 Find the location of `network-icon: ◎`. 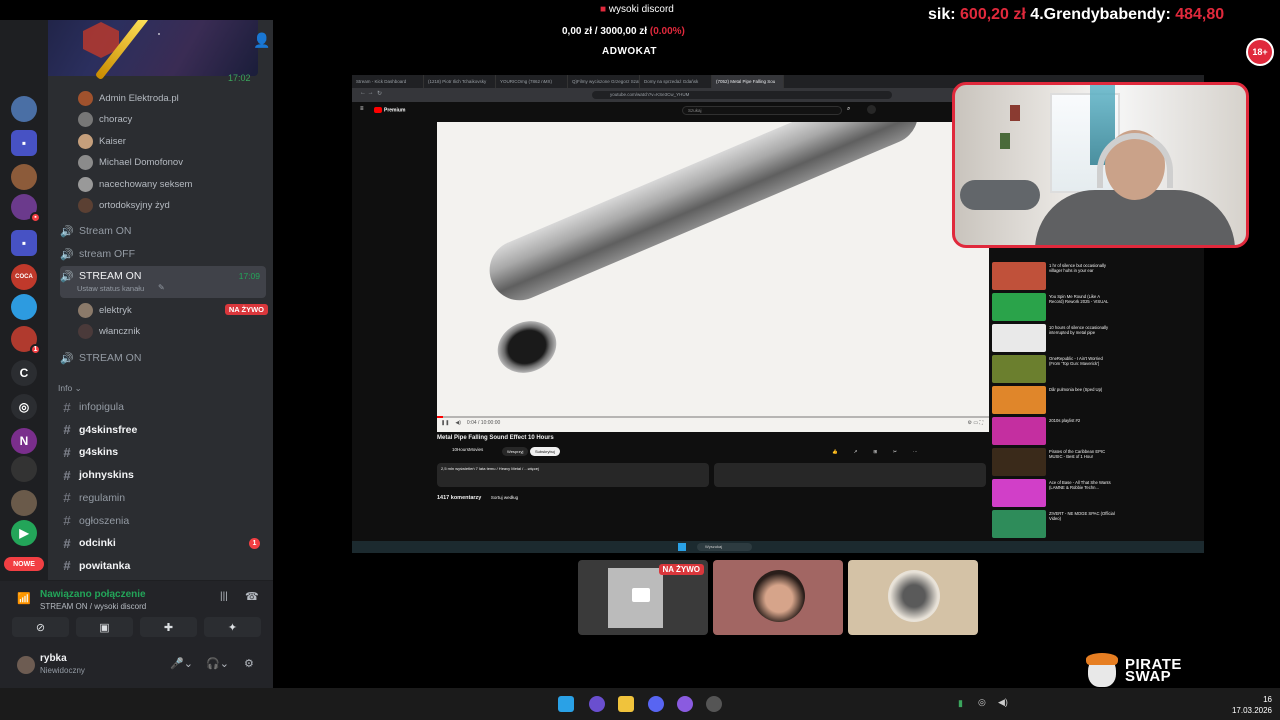

network-icon: ◎ is located at coordinates (982, 702).